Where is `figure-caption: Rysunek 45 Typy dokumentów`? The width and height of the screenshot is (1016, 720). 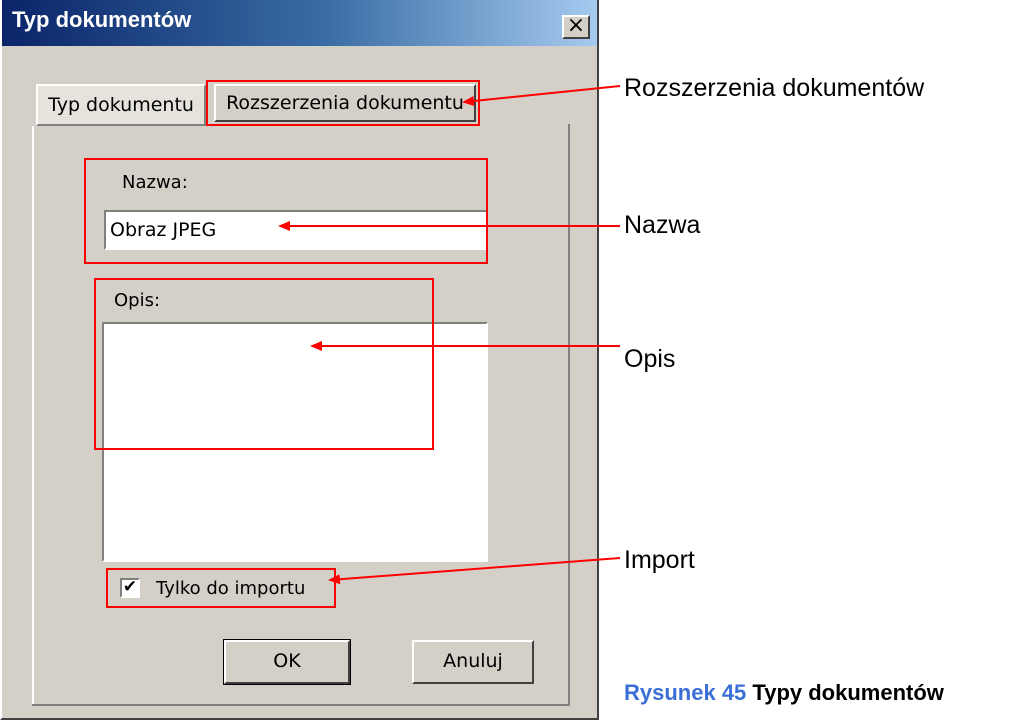
figure-caption: Rysunek 45 Typy dokumentów is located at coordinates (784, 693).